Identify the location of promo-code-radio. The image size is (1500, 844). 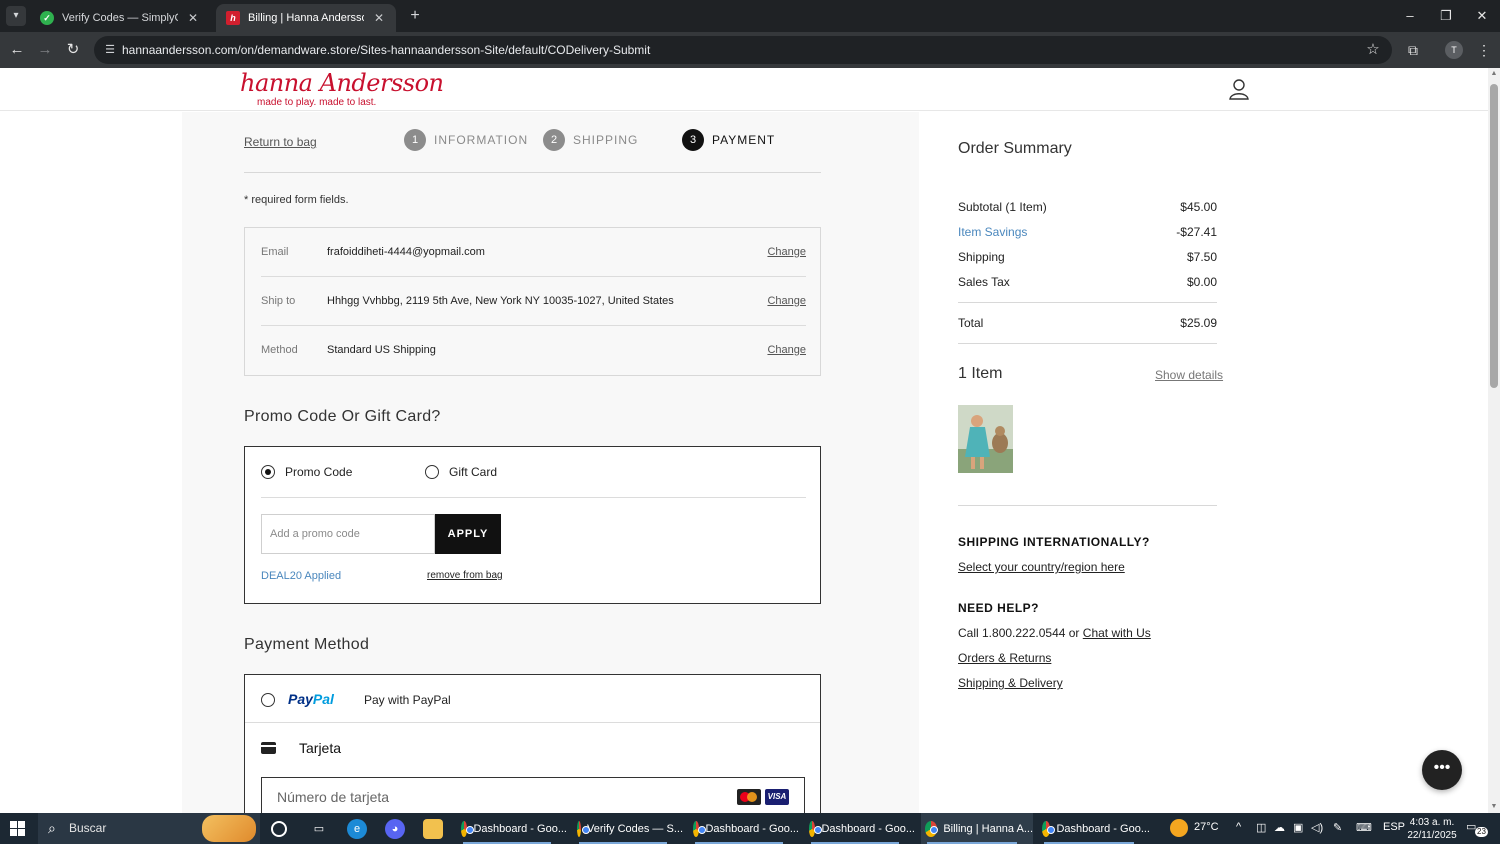
(268, 472).